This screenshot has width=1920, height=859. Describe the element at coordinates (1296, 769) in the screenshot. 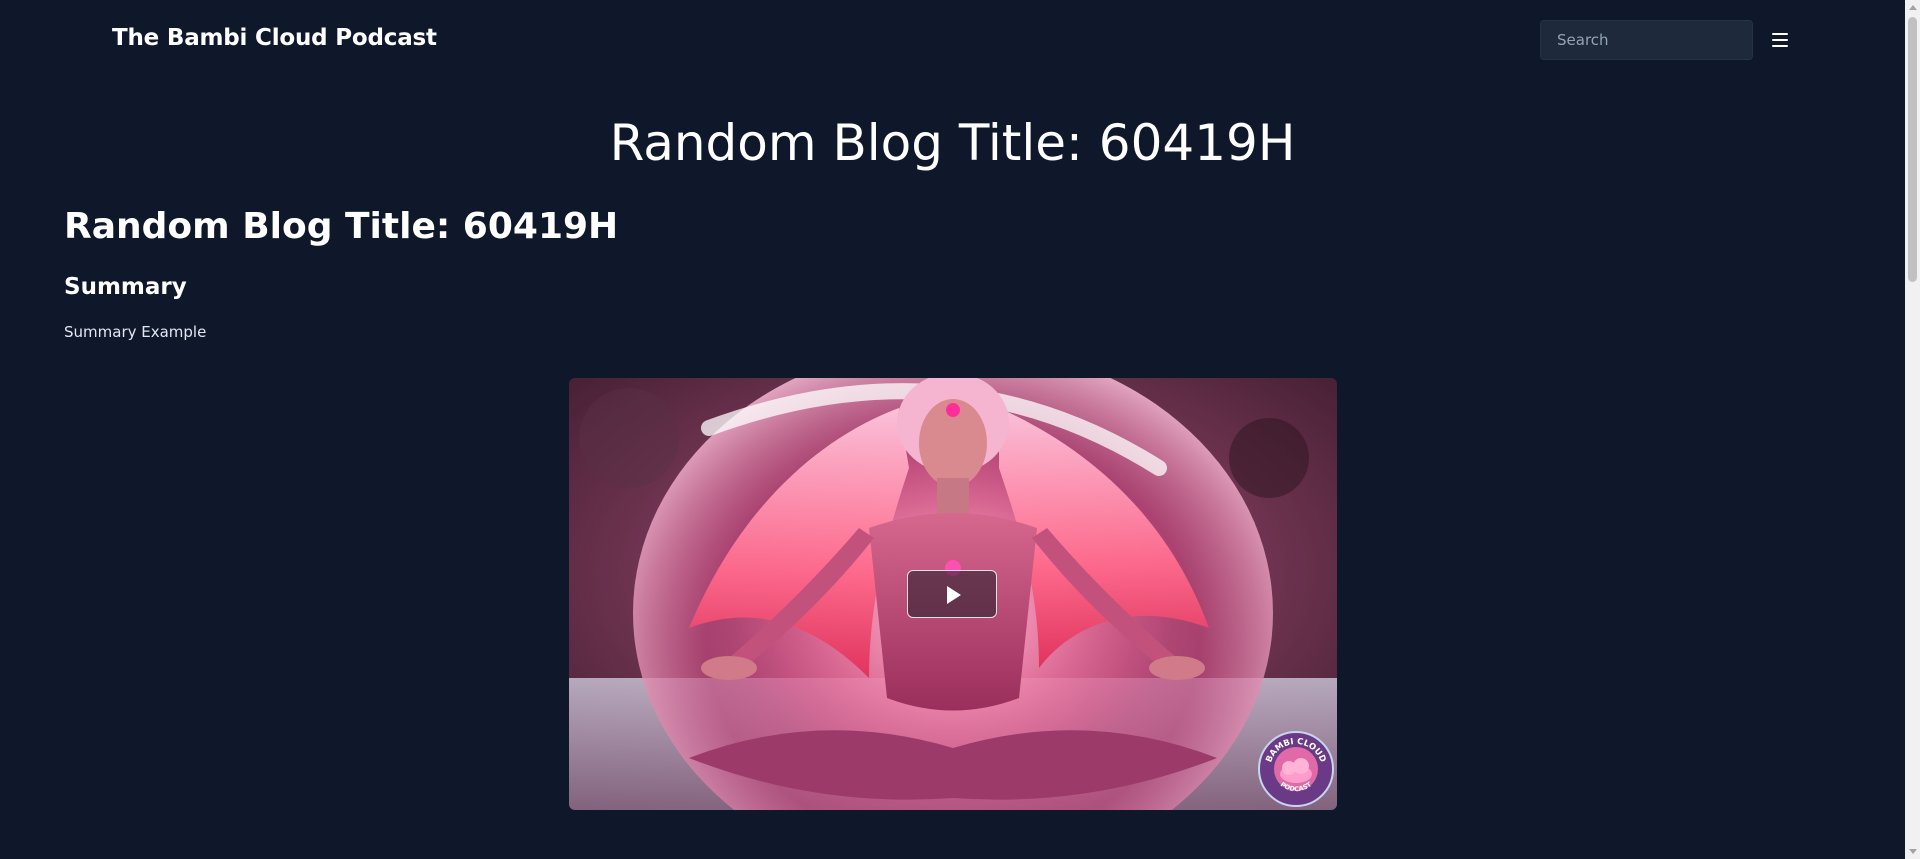

I see `podcast-logo-badge: BAMBI CLOUD PODCAST` at that location.